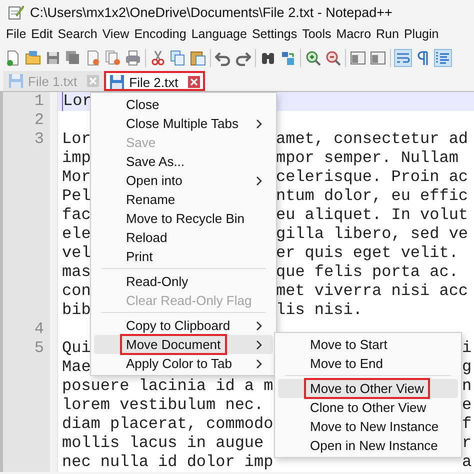 The height and width of the screenshot is (474, 474). What do you see at coordinates (319, 310) in the screenshot?
I see `code-text: lis nisi.` at bounding box center [319, 310].